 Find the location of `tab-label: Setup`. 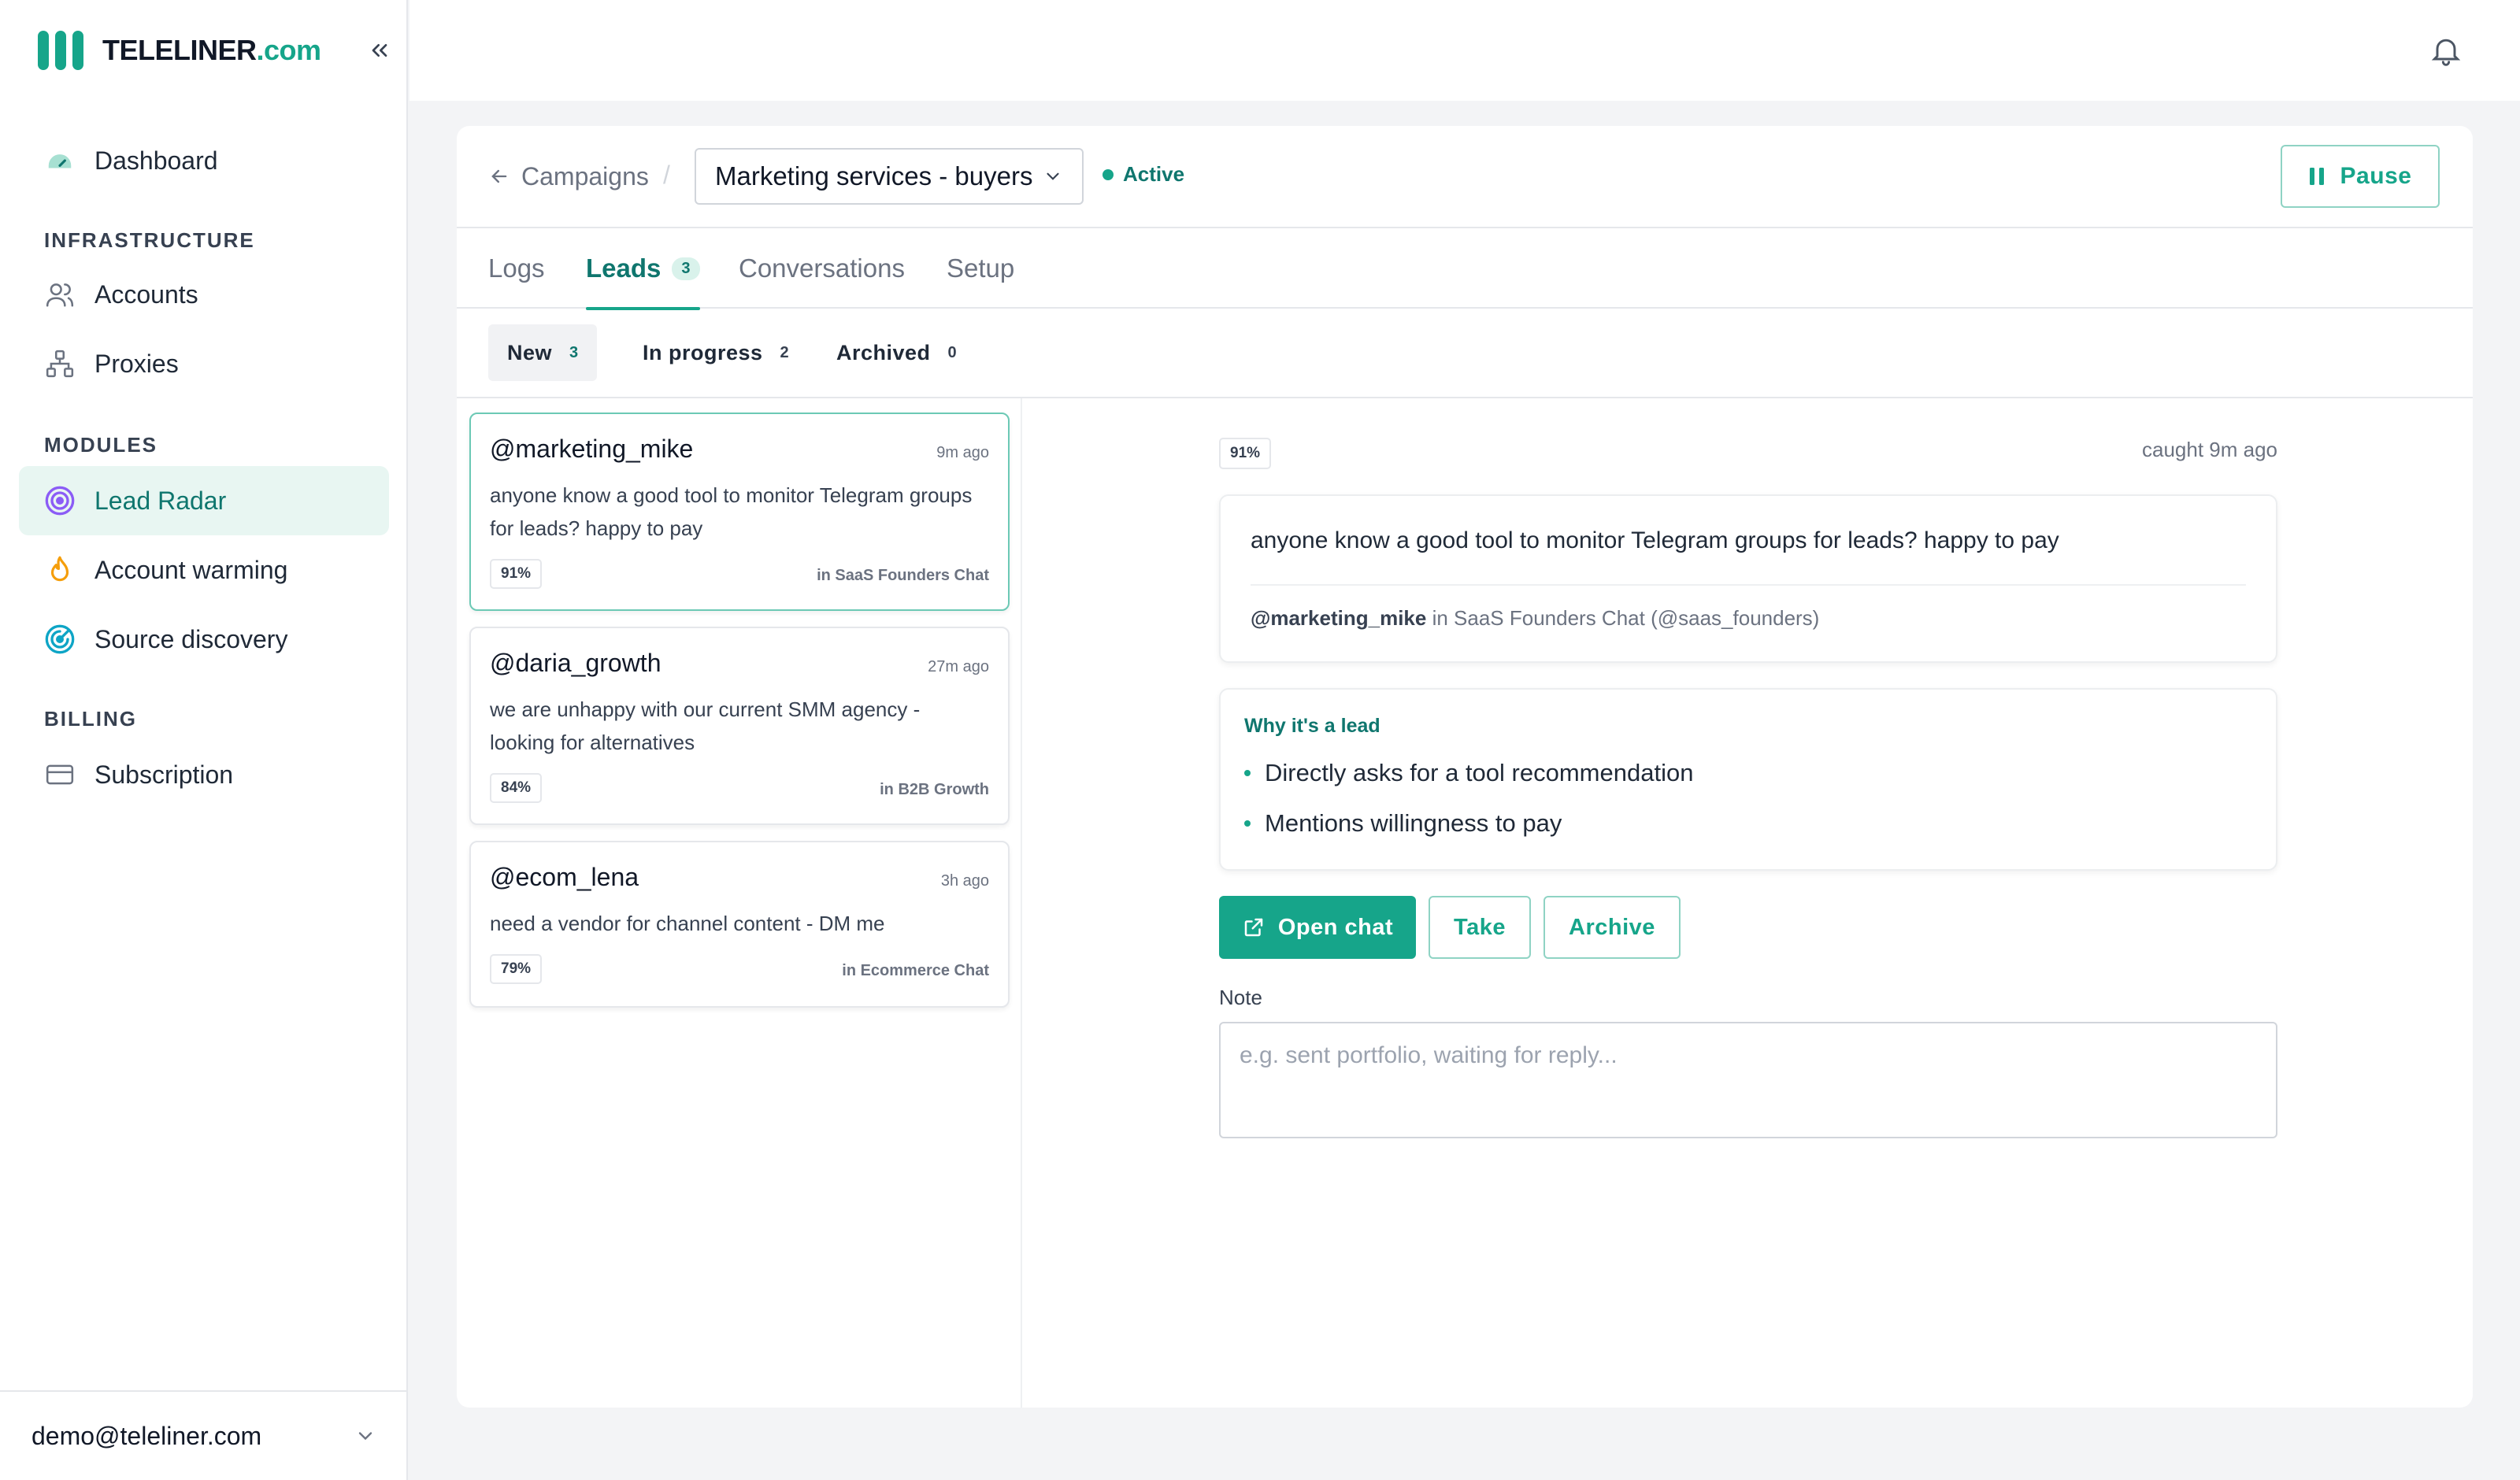

tab-label: Setup is located at coordinates (981, 268).